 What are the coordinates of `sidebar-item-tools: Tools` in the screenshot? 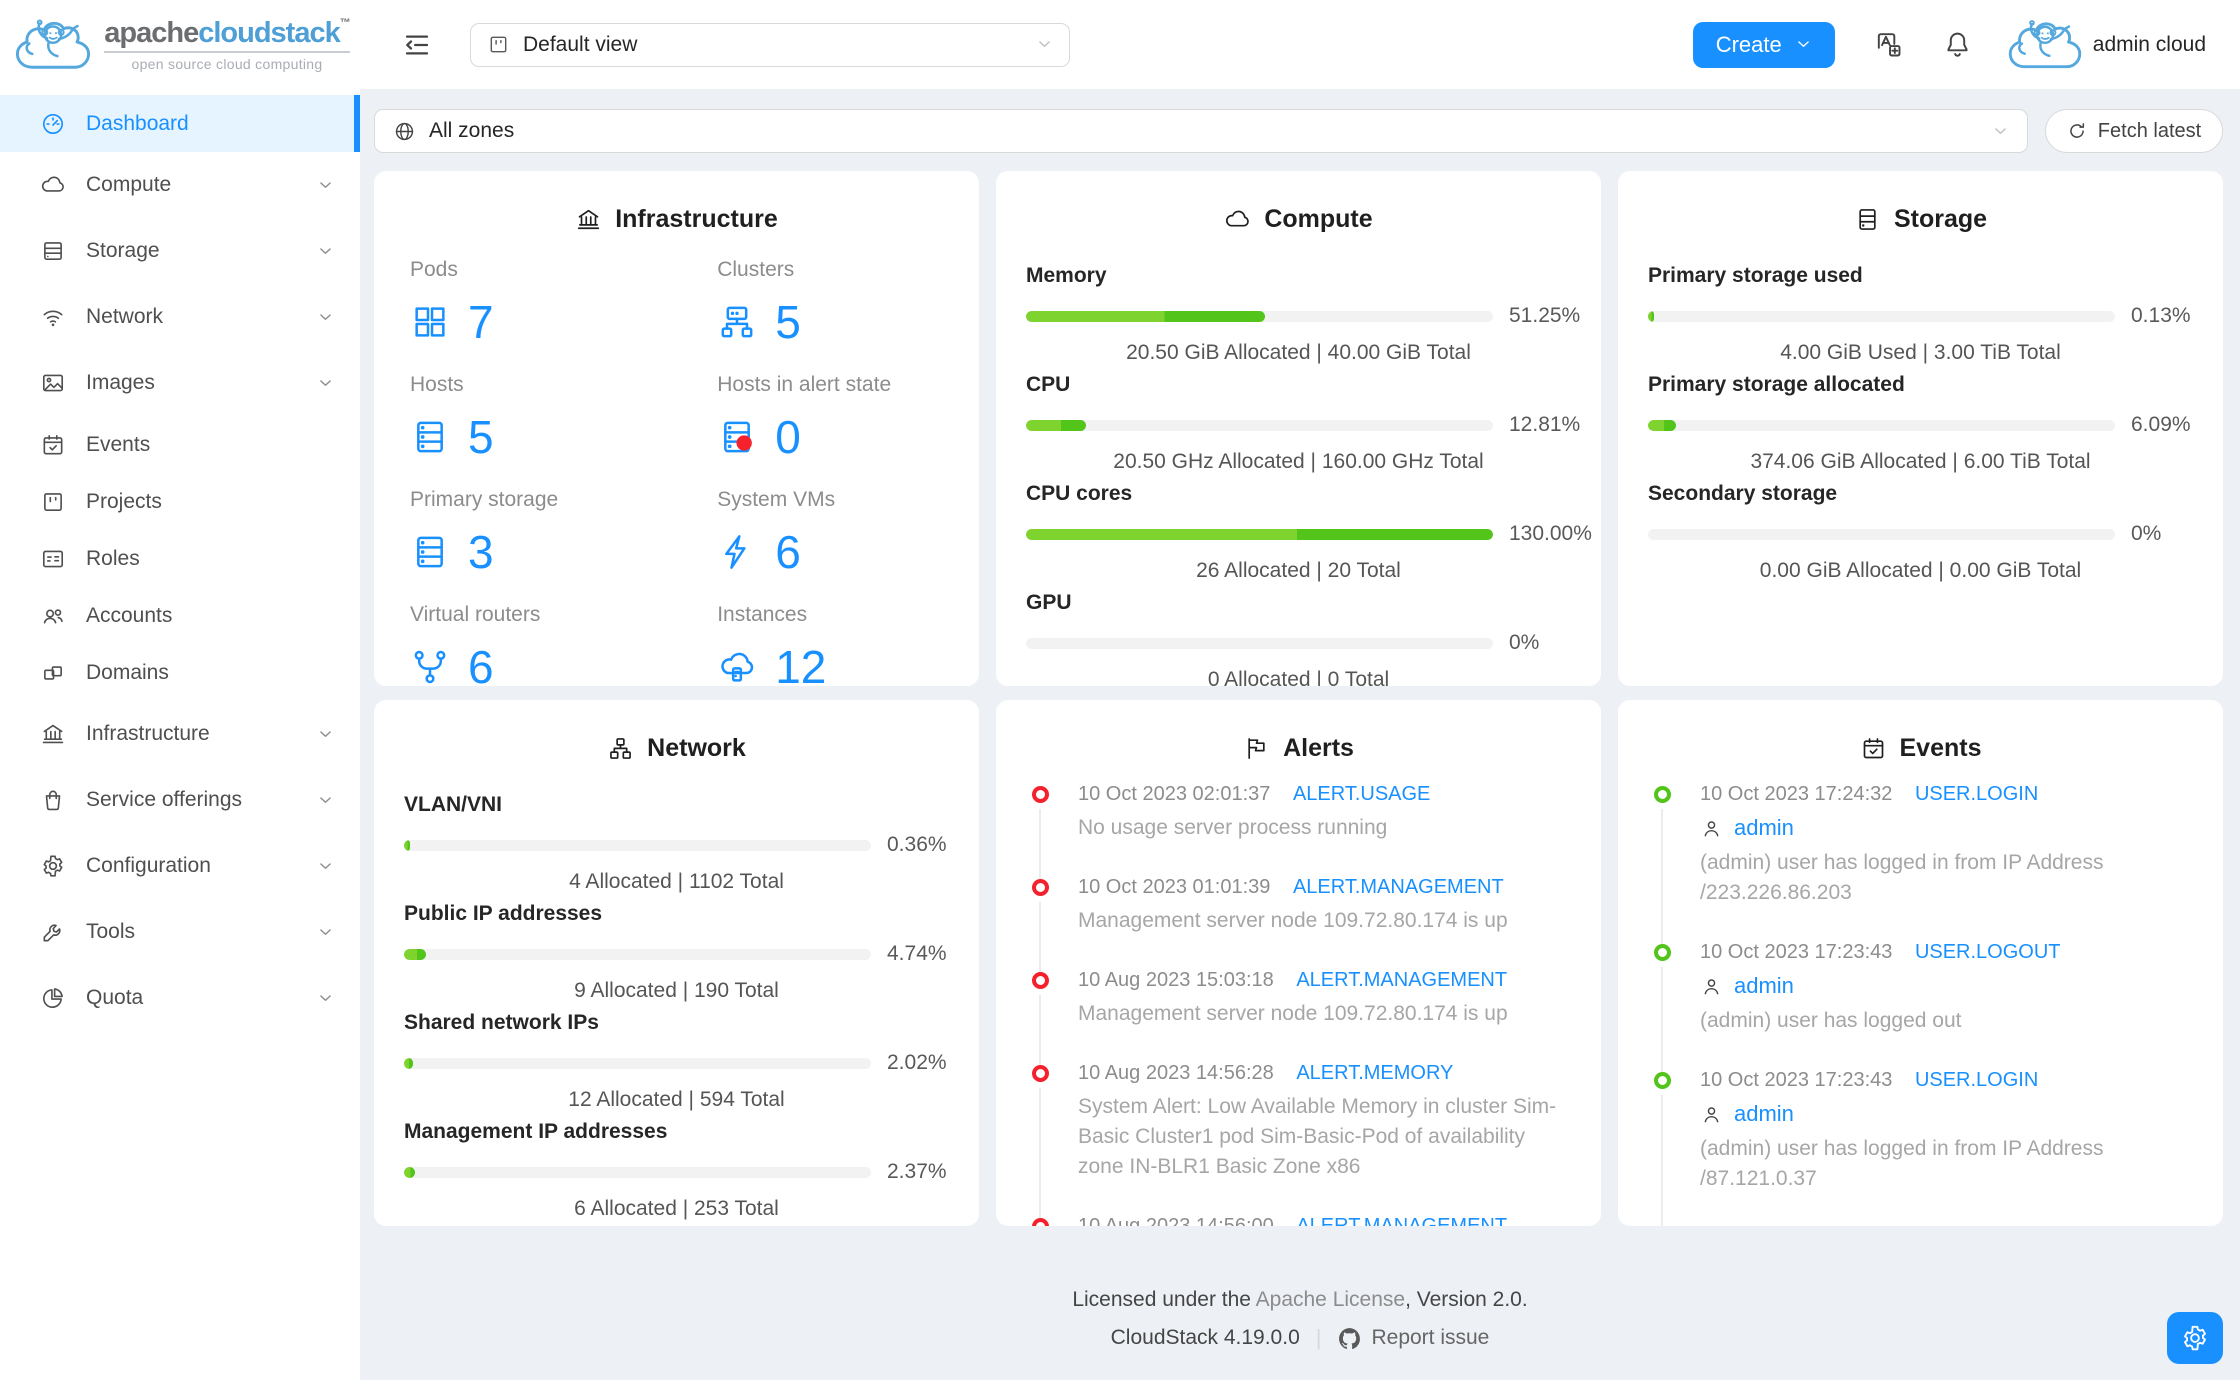 It's located at (180, 932).